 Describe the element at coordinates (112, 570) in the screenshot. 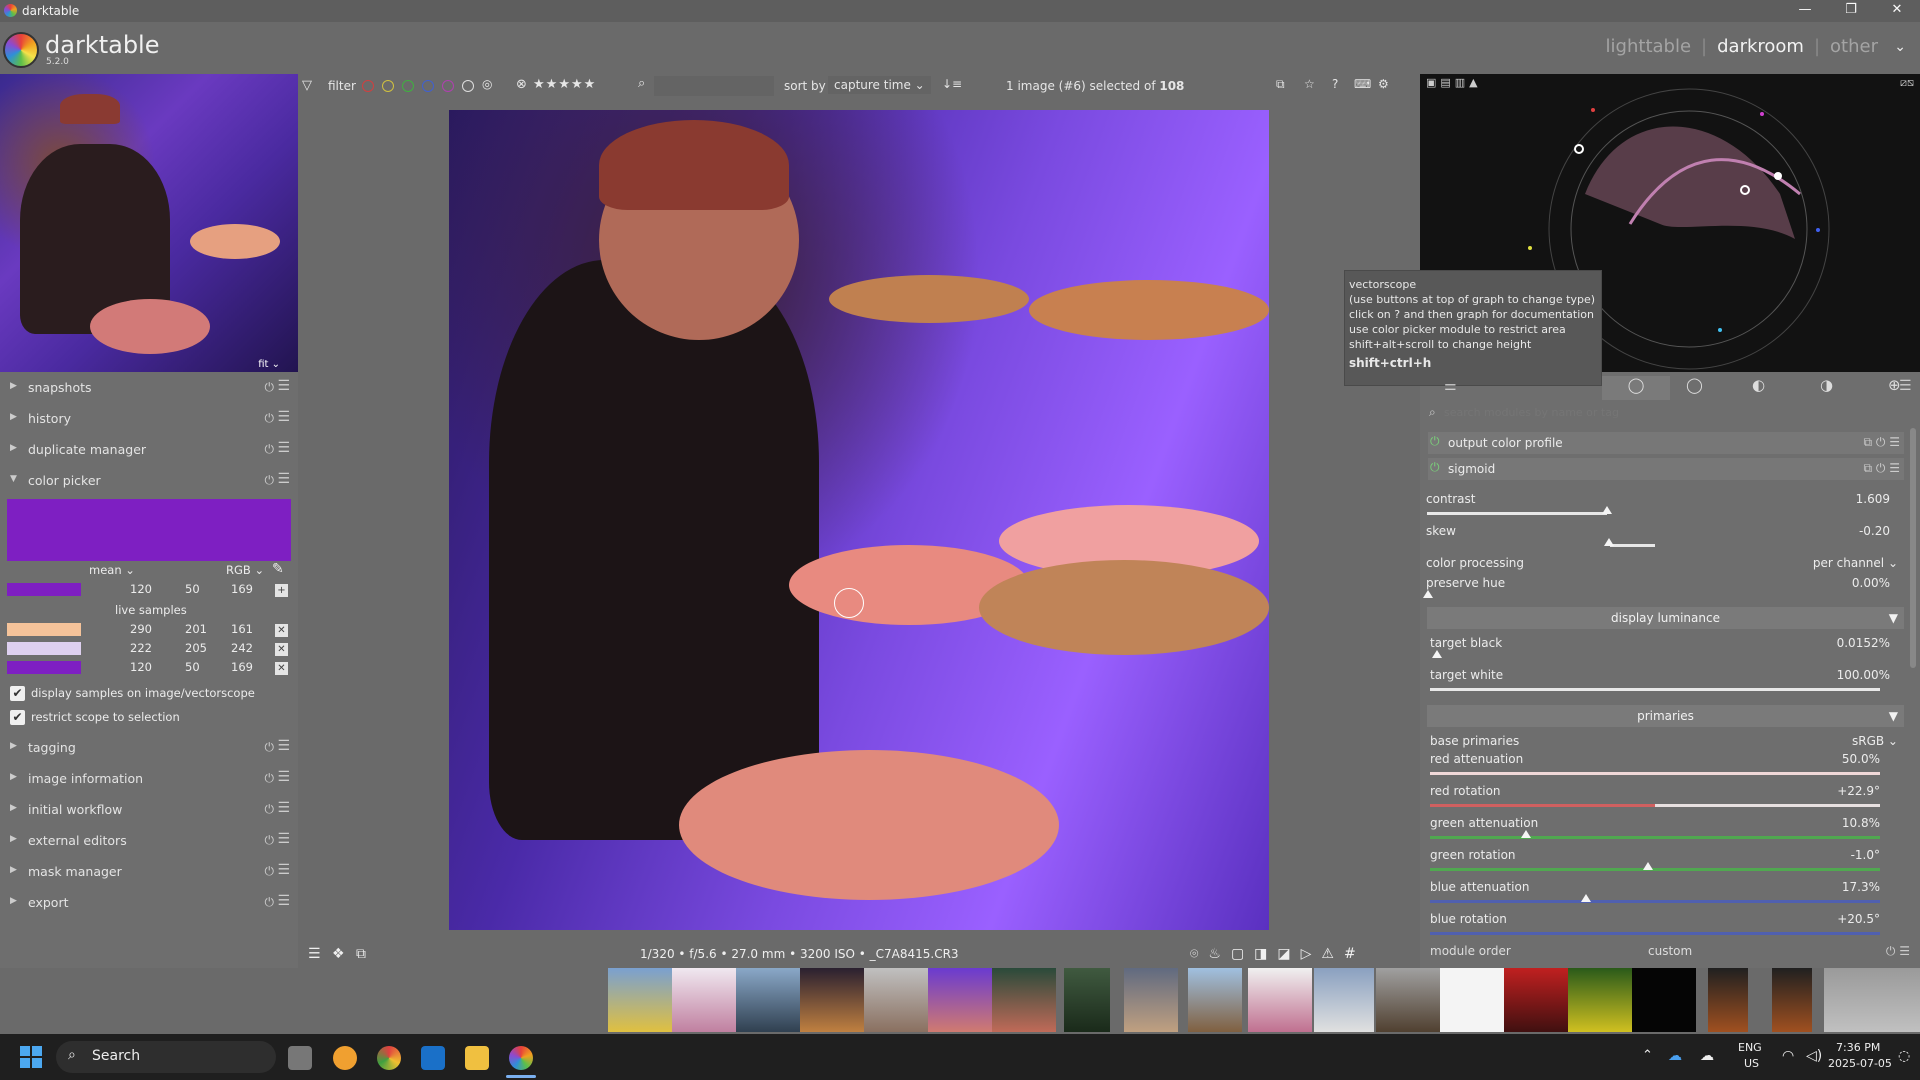

I see `picker-mode-select: mean ⌄` at that location.